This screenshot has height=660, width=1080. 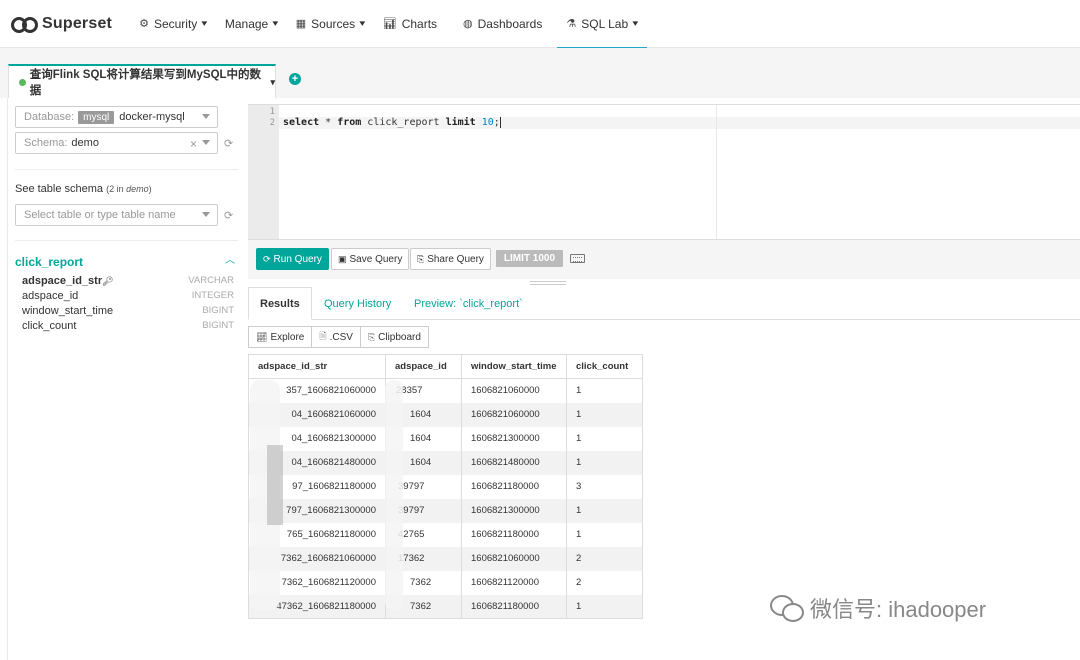 I want to click on table-row: 04_1606821480000 1604 1606821480000 1, so click(x=445, y=462).